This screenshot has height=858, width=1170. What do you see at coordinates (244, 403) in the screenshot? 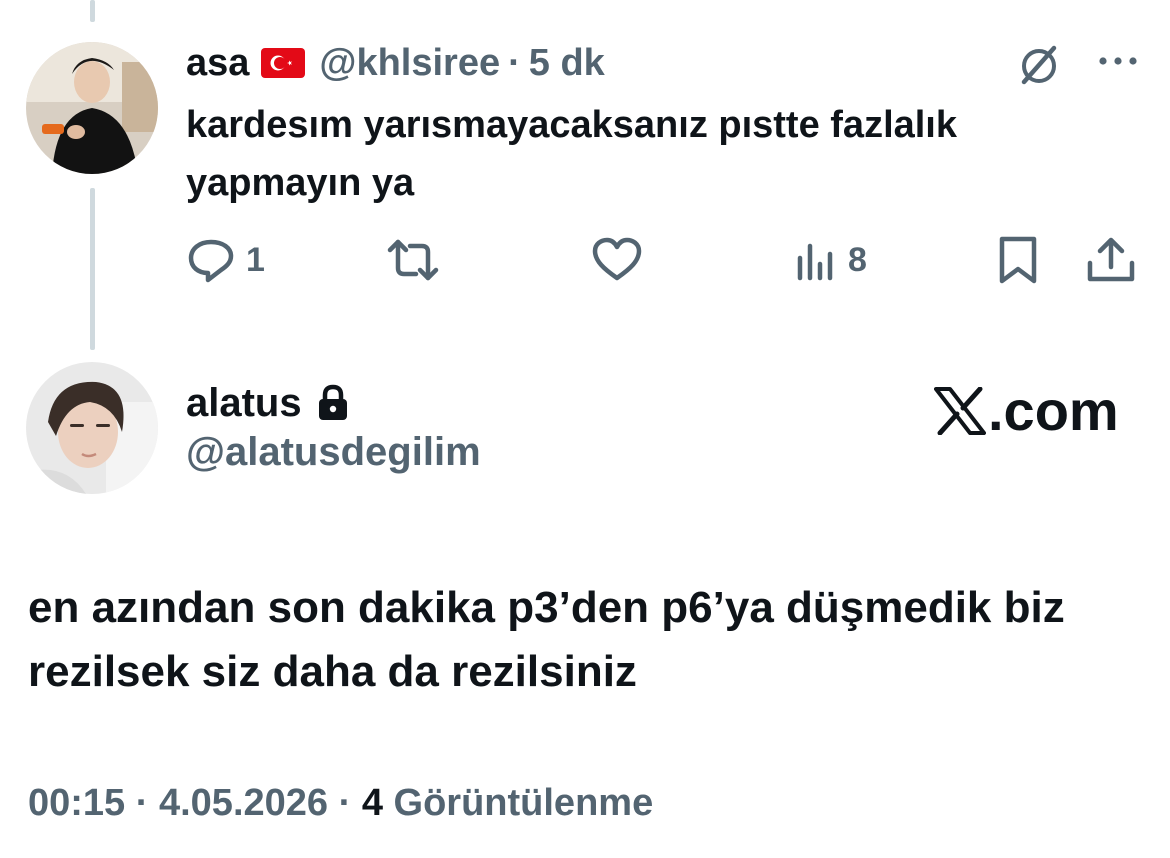
I see `author-name: alatus` at bounding box center [244, 403].